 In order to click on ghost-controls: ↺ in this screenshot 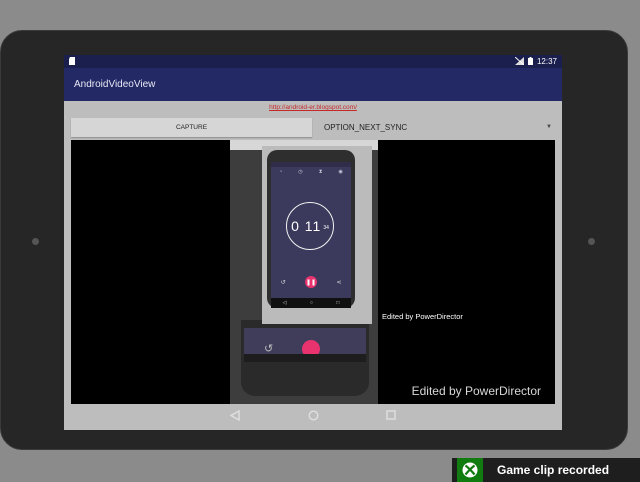, I will do `click(305, 343)`.